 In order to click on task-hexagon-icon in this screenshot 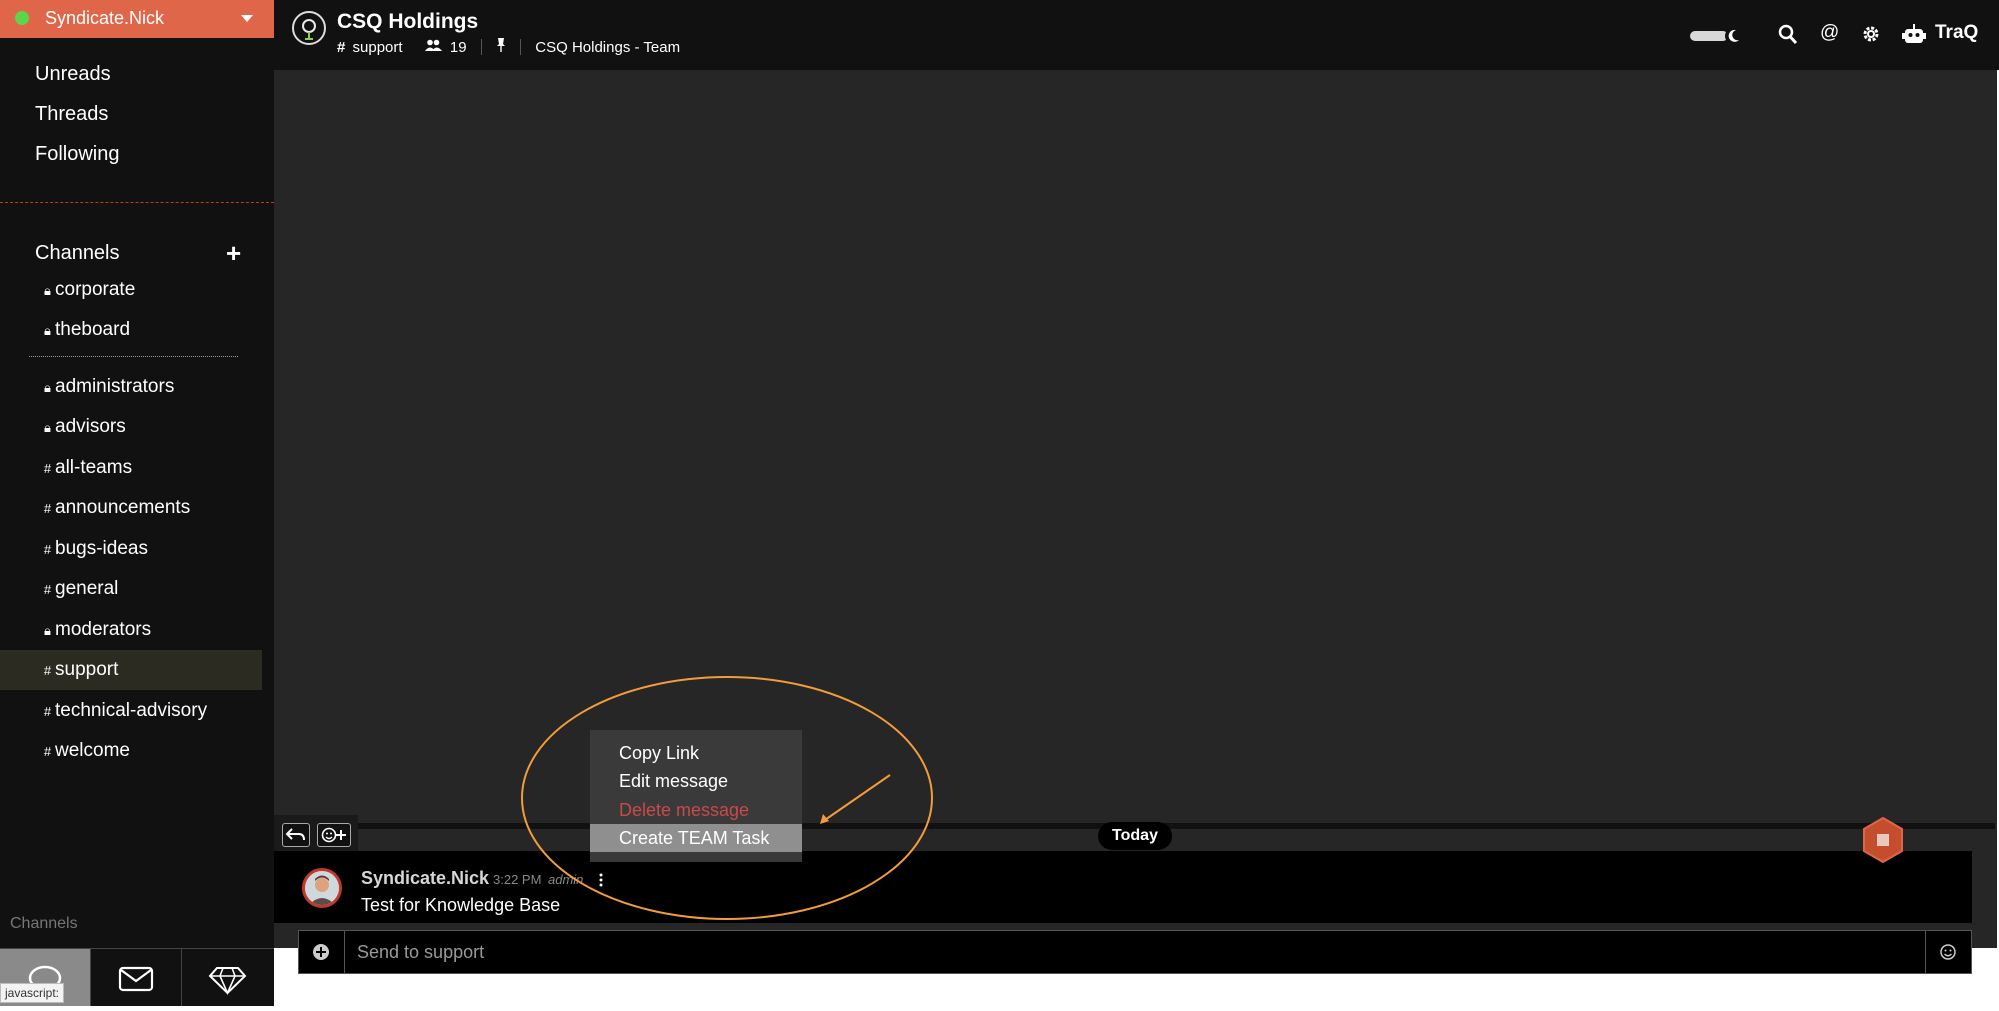, I will do `click(1883, 840)`.